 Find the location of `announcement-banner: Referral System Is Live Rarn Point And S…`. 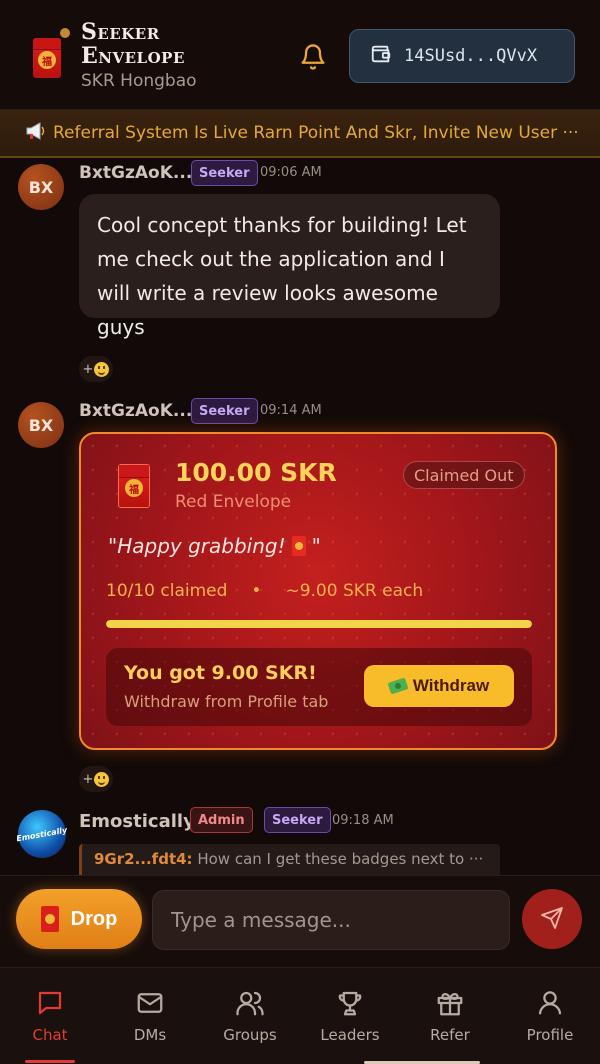

announcement-banner: Referral System Is Live Rarn Point And S… is located at coordinates (300, 134).